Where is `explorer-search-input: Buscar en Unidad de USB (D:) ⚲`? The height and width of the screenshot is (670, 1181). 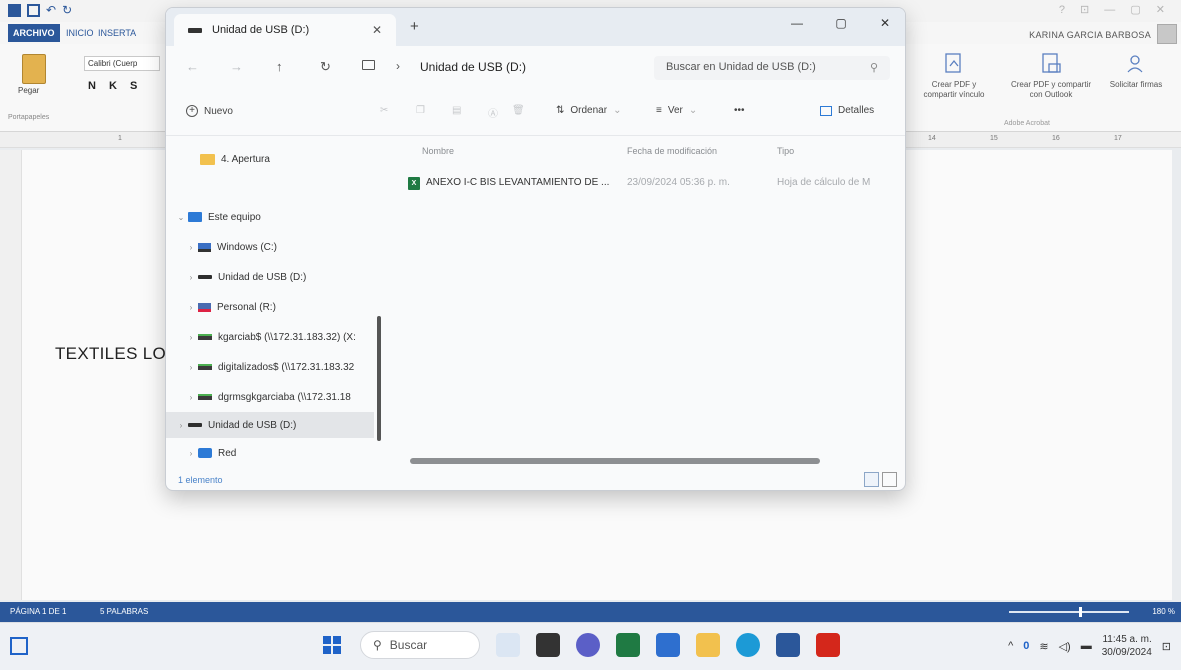 explorer-search-input: Buscar en Unidad de USB (D:) ⚲ is located at coordinates (772, 68).